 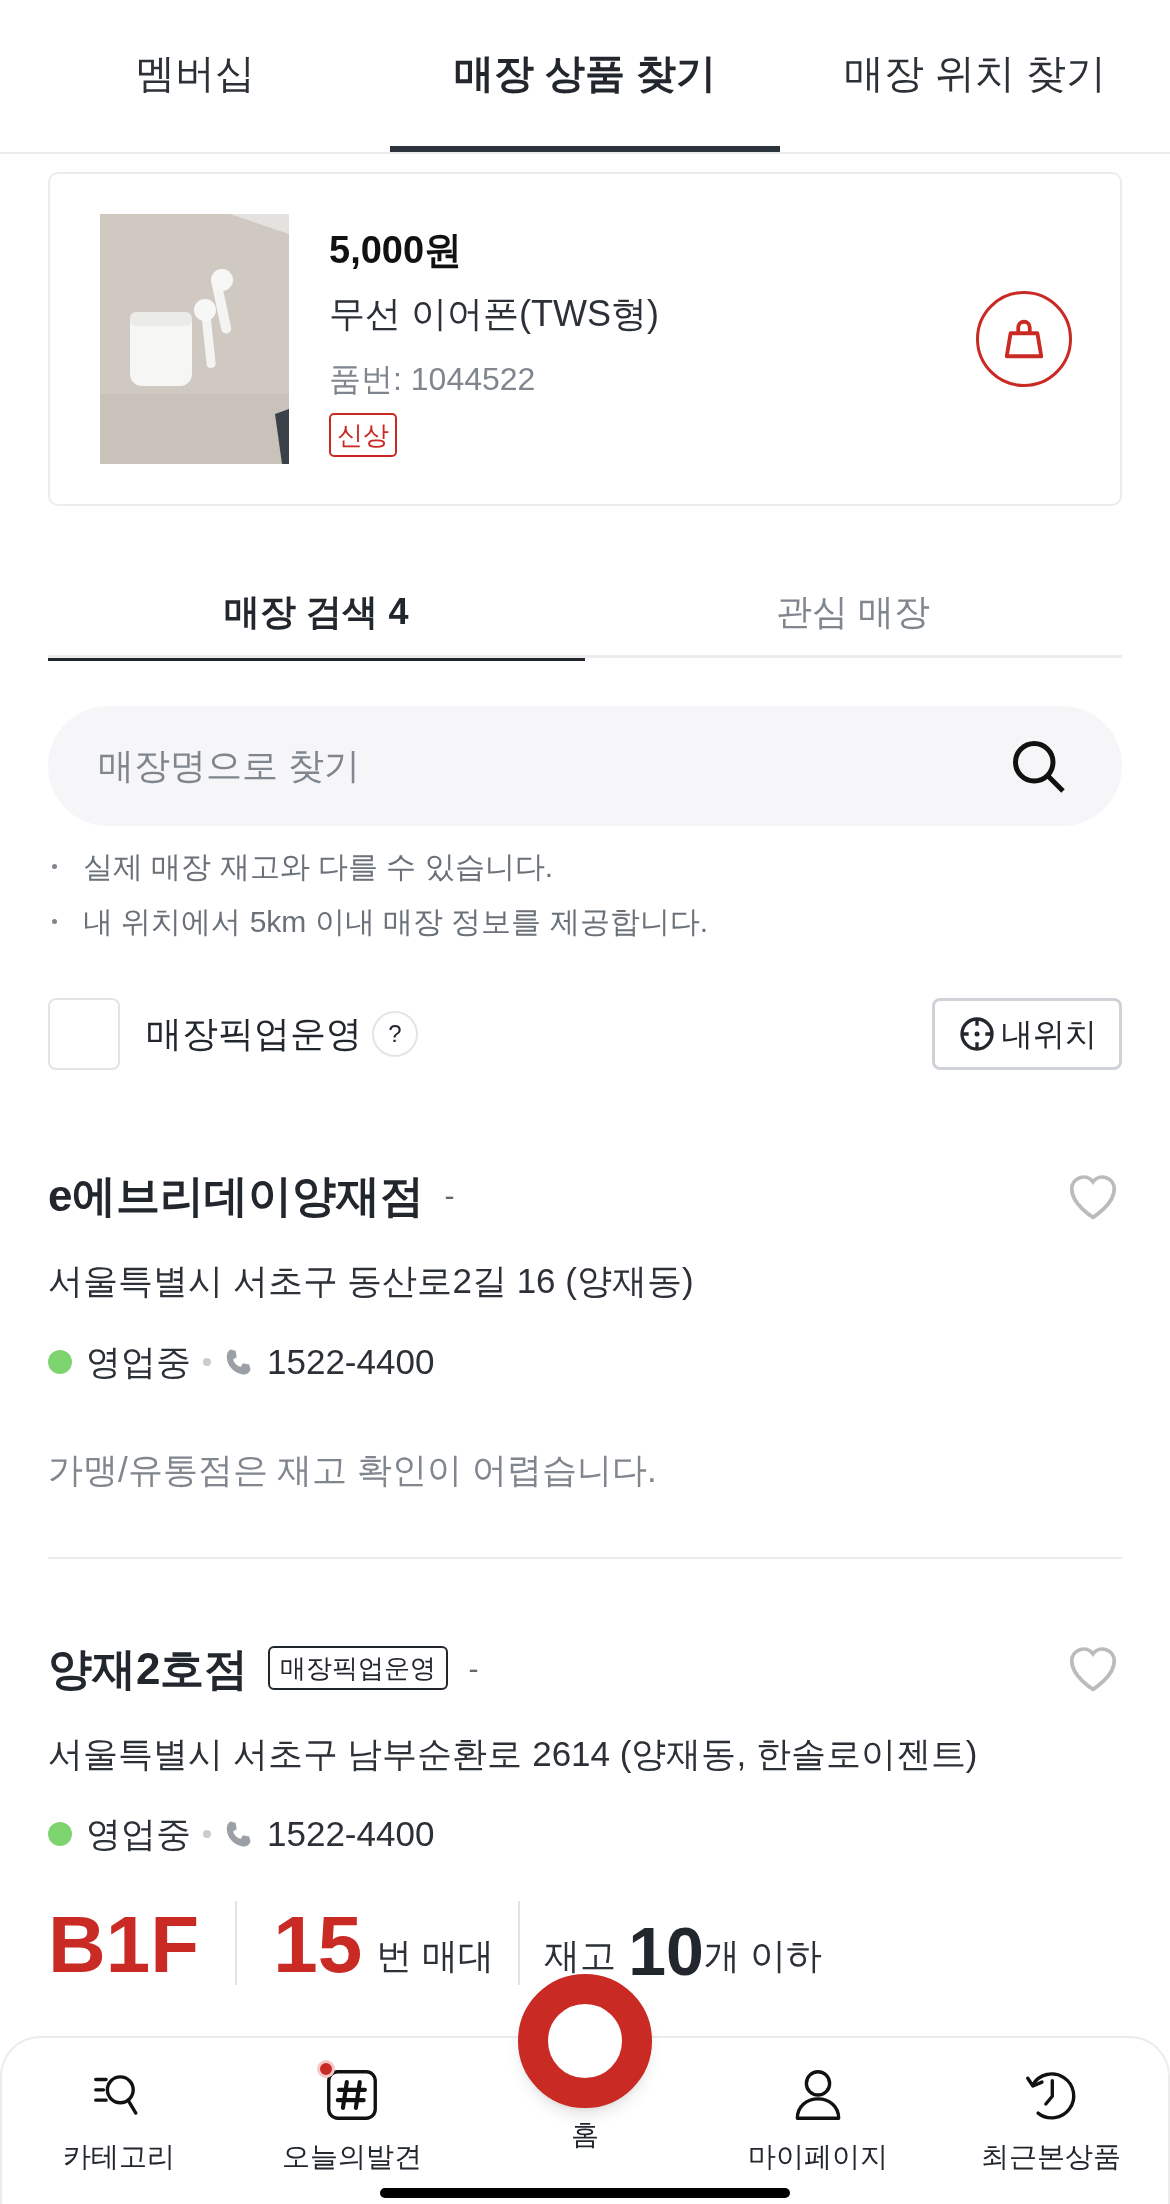 What do you see at coordinates (1027, 1034) in the screenshot?
I see `my-location-button: 내위치` at bounding box center [1027, 1034].